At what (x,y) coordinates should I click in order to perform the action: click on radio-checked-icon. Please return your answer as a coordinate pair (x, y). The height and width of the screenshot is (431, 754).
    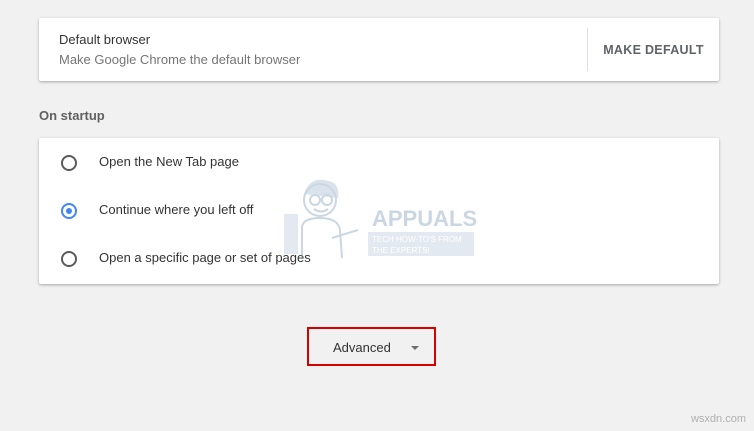
    Looking at the image, I should click on (69, 211).